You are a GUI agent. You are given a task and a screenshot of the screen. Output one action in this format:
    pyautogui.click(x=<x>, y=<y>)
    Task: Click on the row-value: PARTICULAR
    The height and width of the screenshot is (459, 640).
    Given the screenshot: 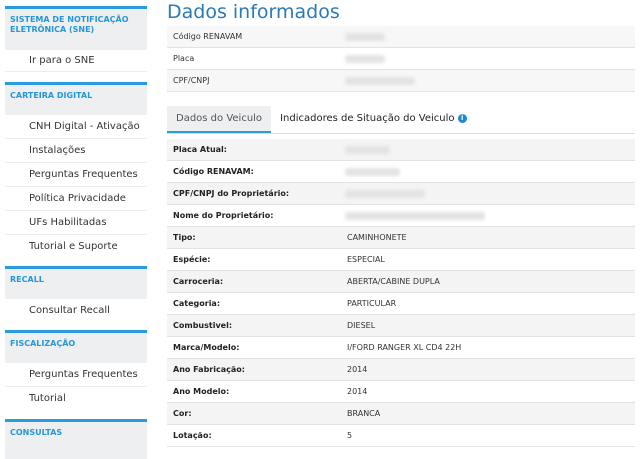 What is the action you would take?
    pyautogui.click(x=372, y=303)
    